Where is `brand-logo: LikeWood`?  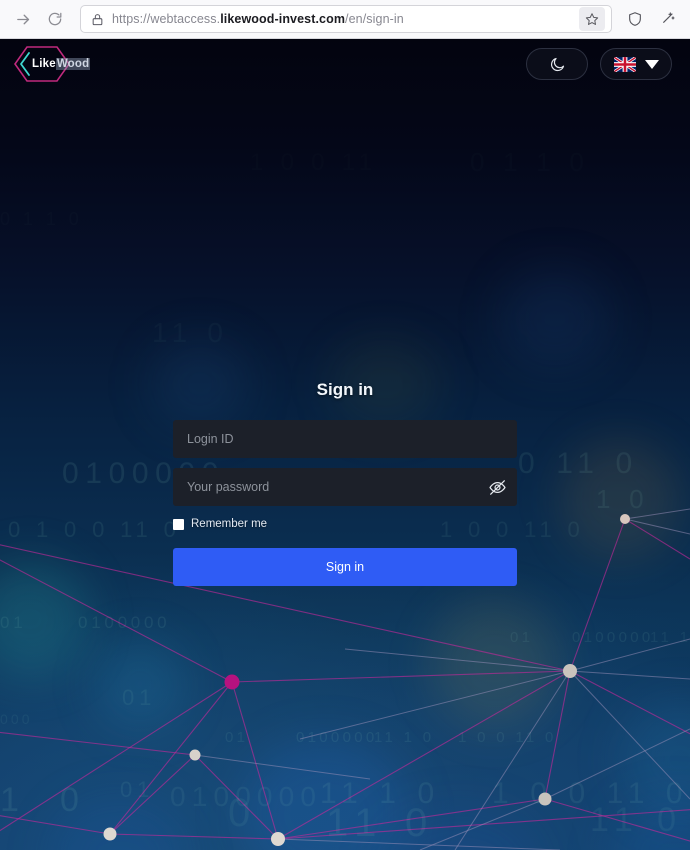
brand-logo: LikeWood is located at coordinates (51, 64).